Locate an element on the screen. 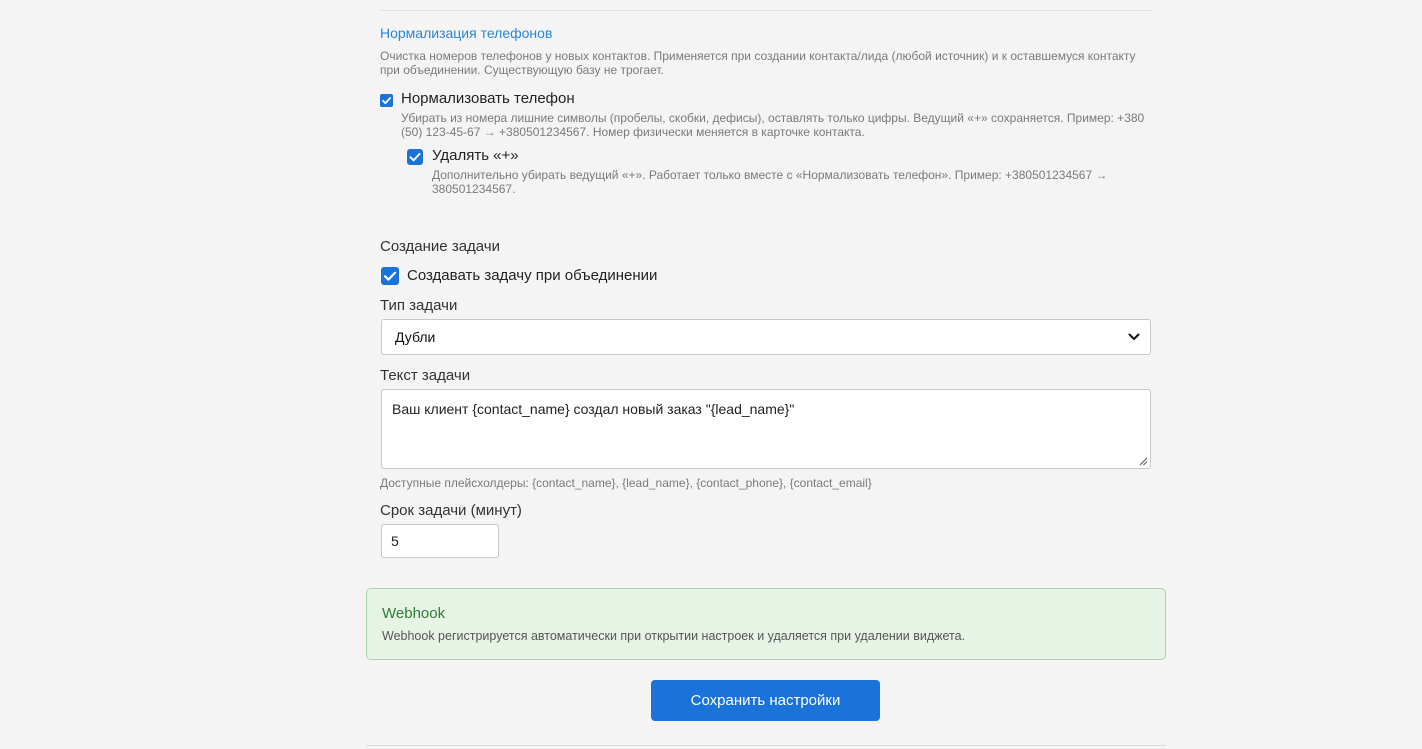 Image resolution: width=1422 pixels, height=749 pixels. task-deadline-label: Срок задачи (минут) is located at coordinates (451, 510).